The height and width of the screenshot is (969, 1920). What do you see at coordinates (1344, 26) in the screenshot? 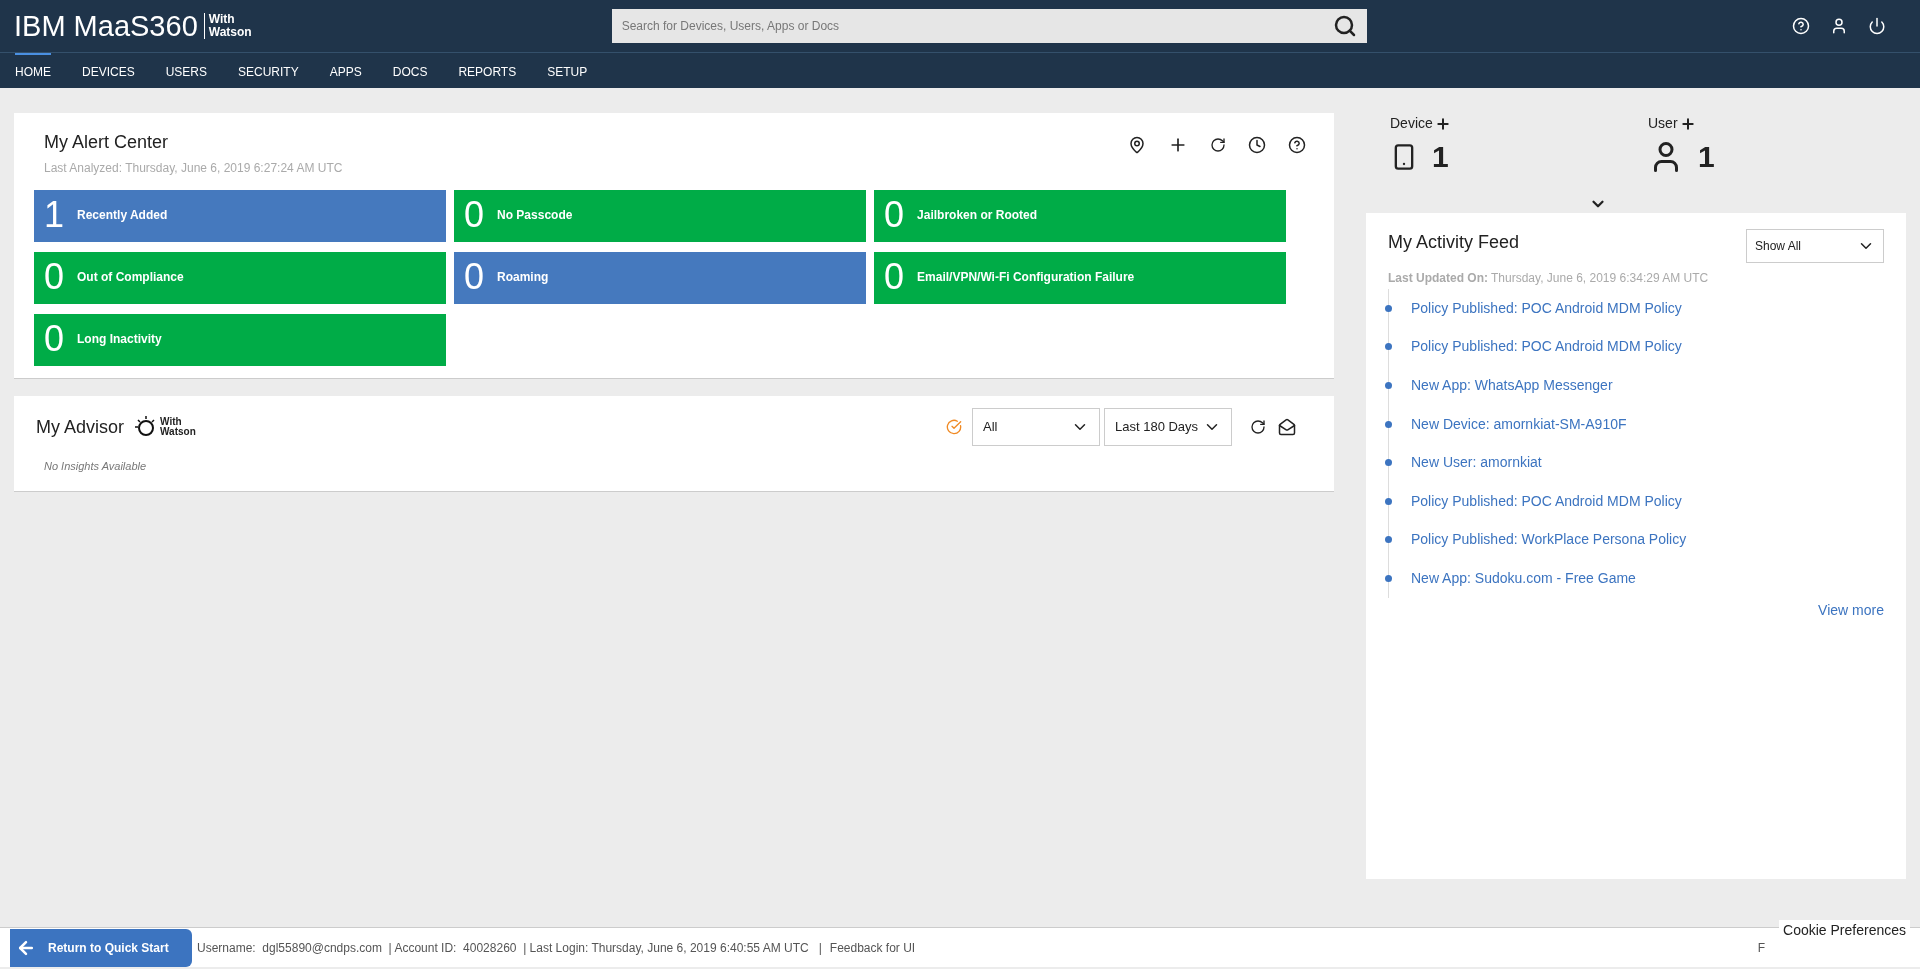
I see `search-icon` at bounding box center [1344, 26].